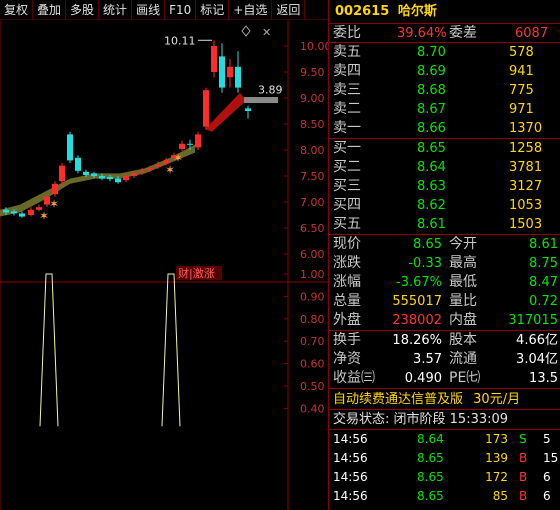  I want to click on level-label: 卖三, so click(347, 90).